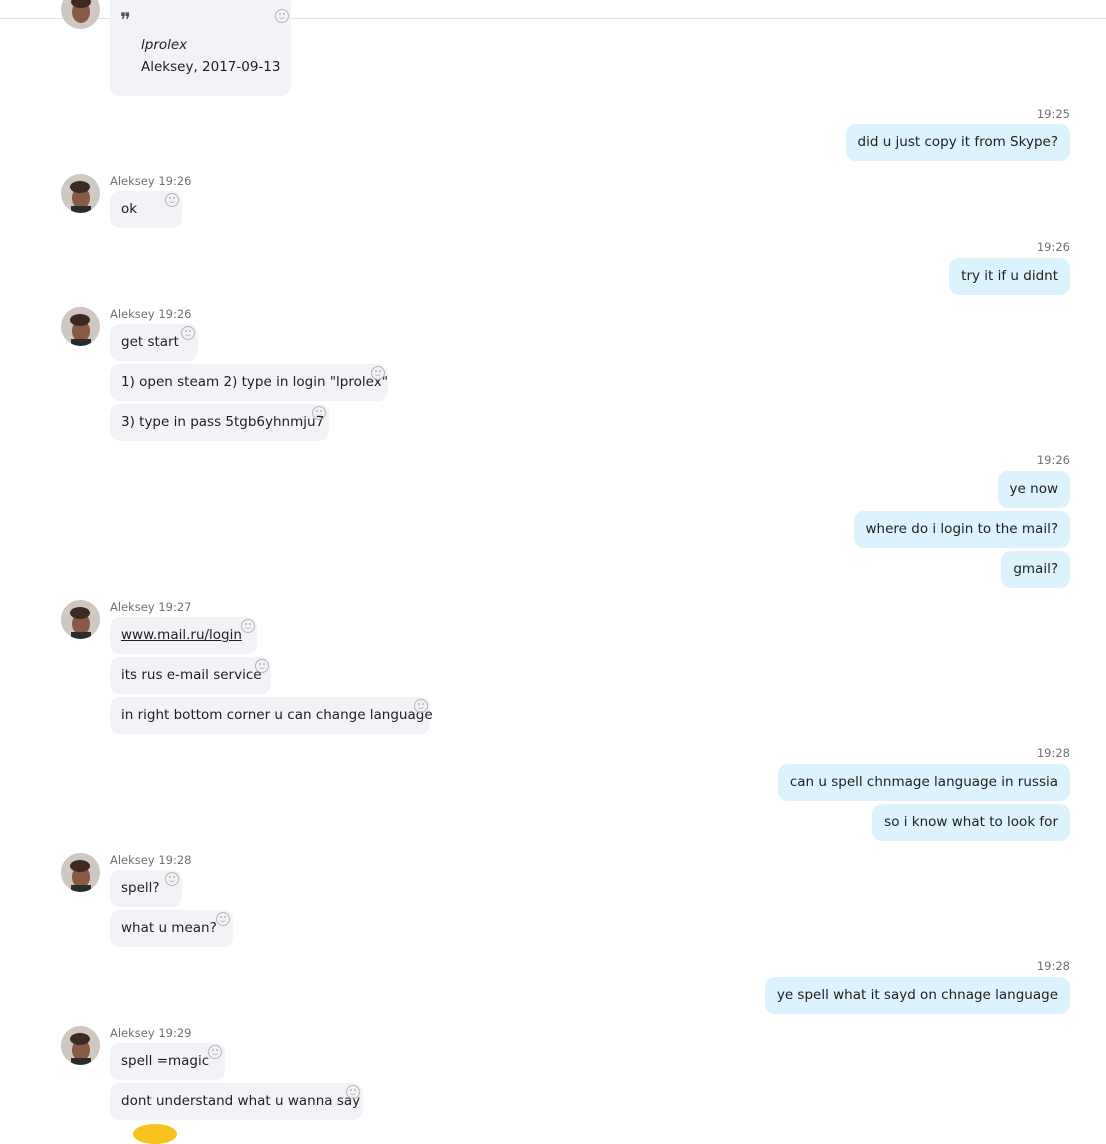 The width and height of the screenshot is (1106, 1144). What do you see at coordinates (125, 20) in the screenshot?
I see `quote-icon: ❞` at bounding box center [125, 20].